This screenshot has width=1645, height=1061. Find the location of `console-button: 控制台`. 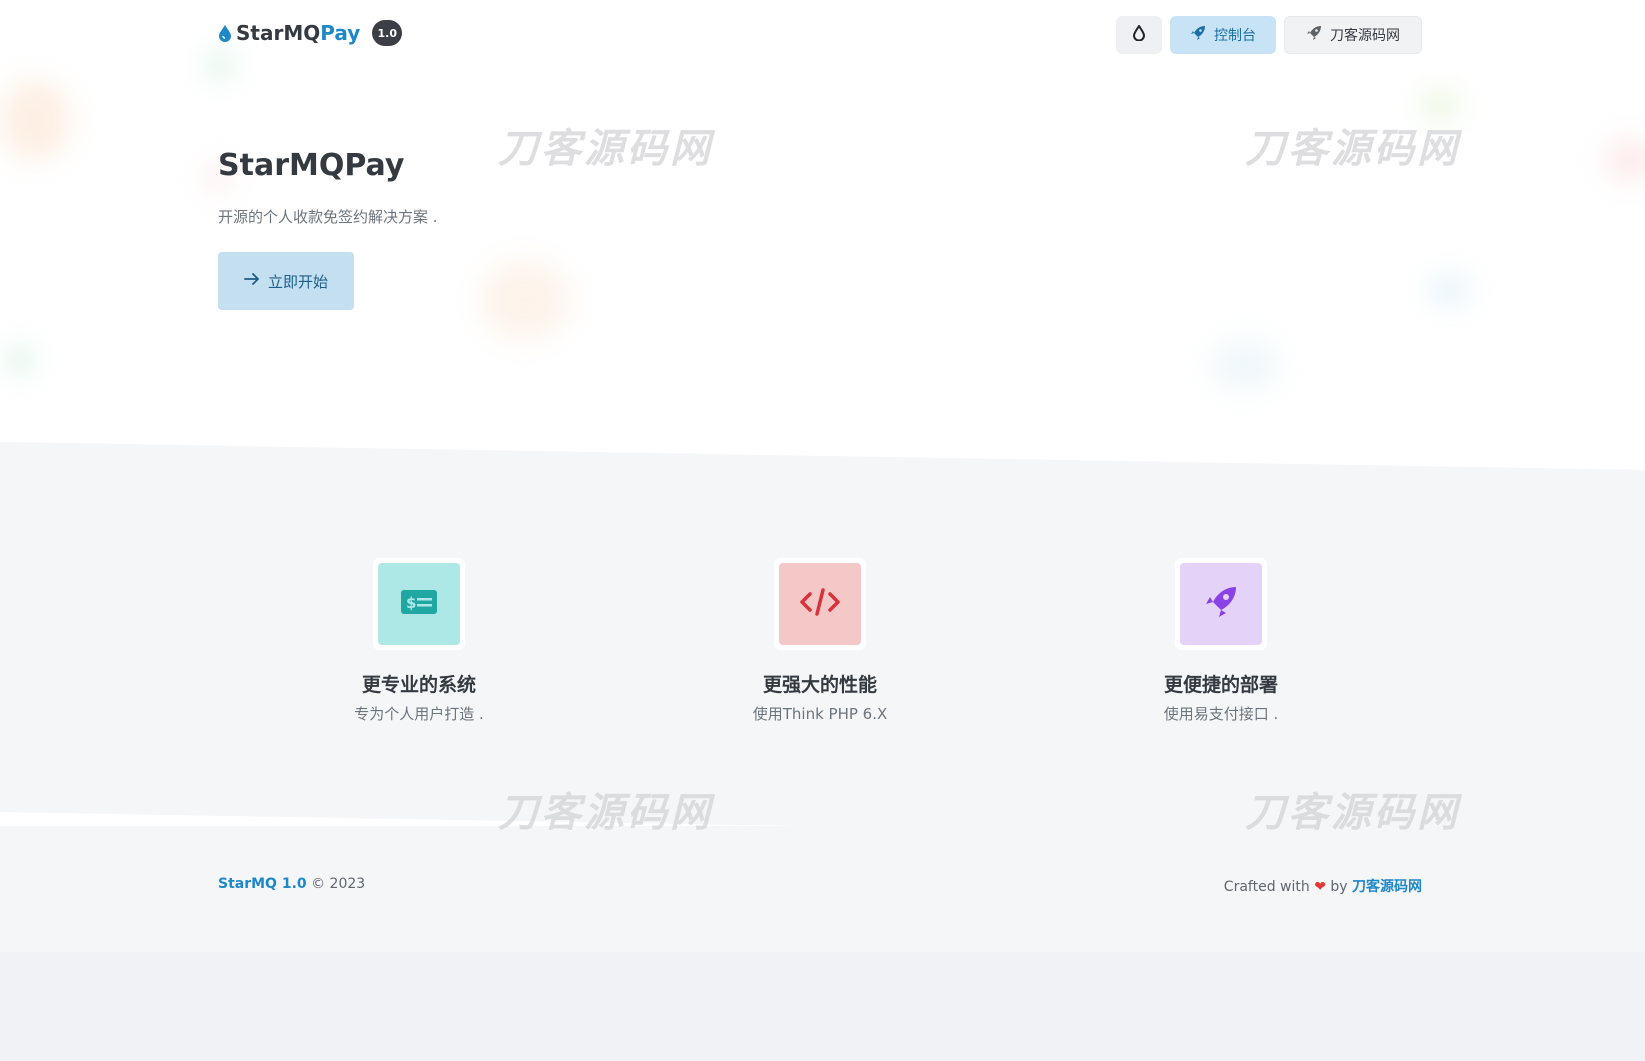

console-button: 控制台 is located at coordinates (1223, 35).